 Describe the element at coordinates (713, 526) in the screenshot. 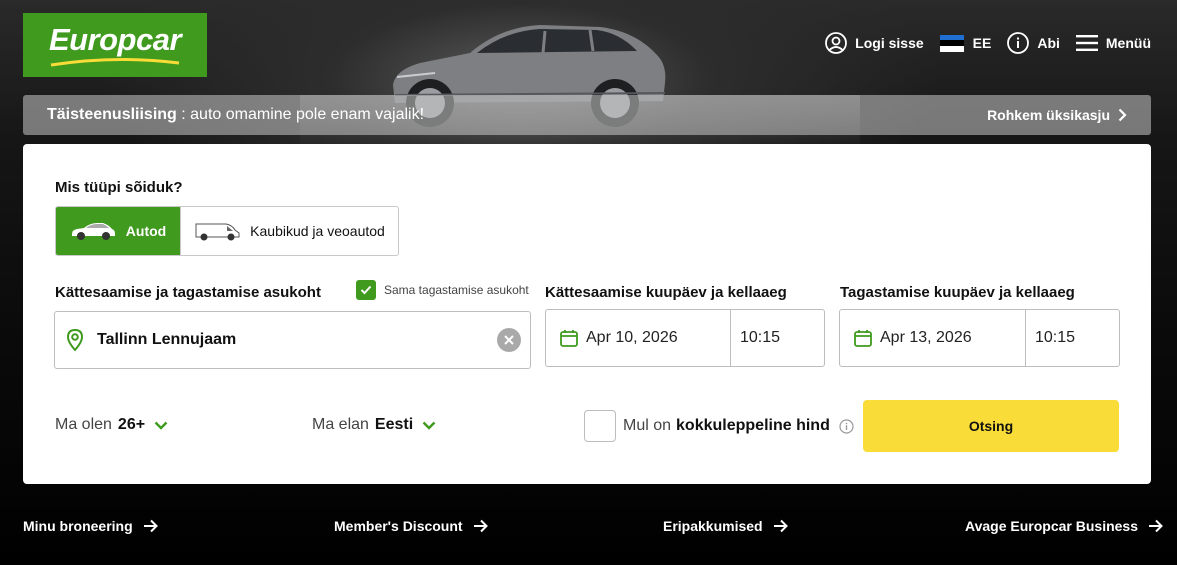

I see `footer-link-label: Eripakkumised` at that location.